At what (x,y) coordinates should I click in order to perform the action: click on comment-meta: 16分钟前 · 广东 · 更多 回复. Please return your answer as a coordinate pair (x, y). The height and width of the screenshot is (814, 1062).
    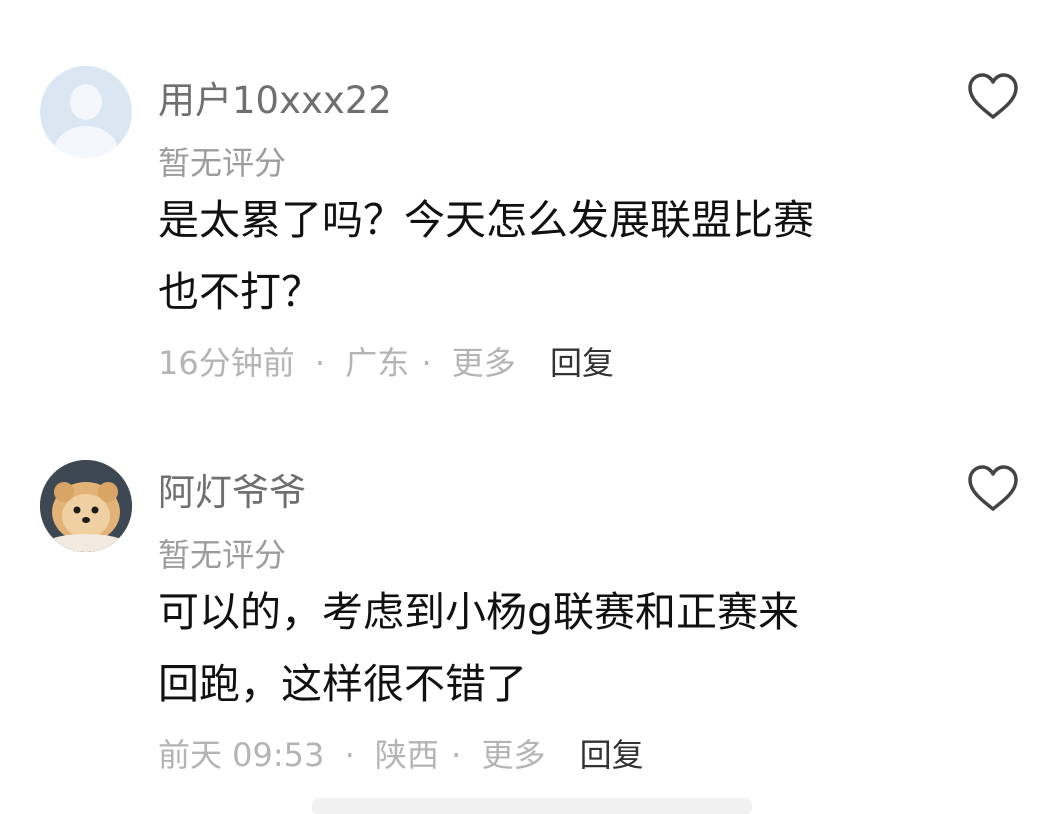
    Looking at the image, I should click on (386, 361).